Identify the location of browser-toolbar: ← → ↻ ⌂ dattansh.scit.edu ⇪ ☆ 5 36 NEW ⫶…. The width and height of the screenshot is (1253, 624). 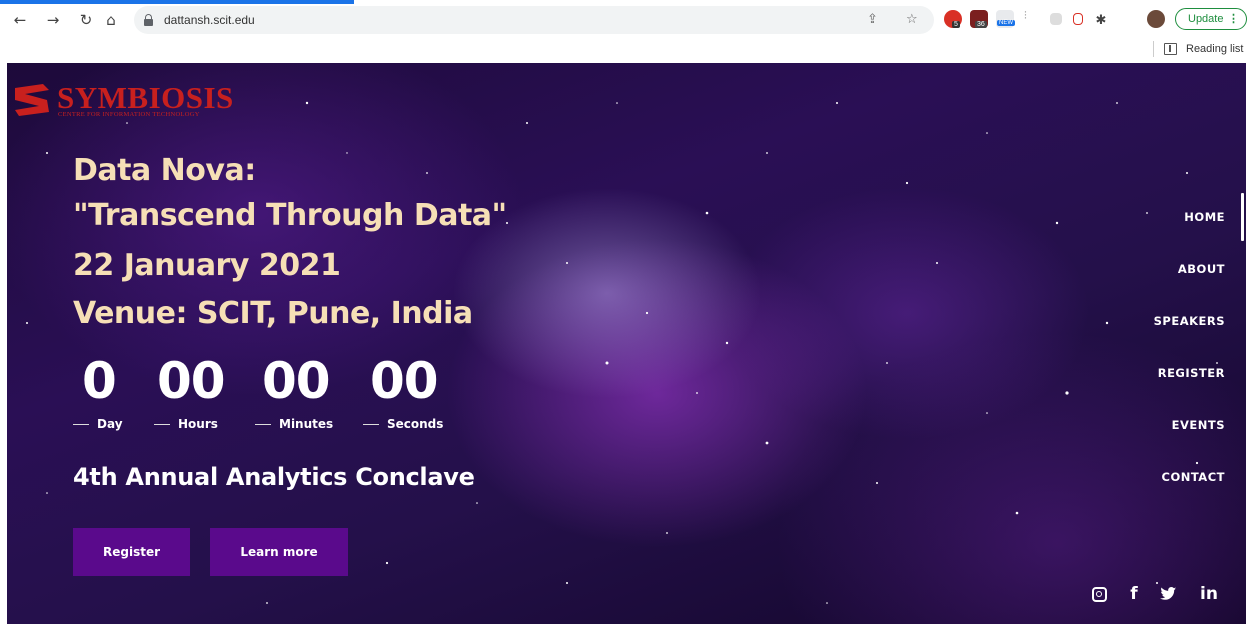
(626, 20).